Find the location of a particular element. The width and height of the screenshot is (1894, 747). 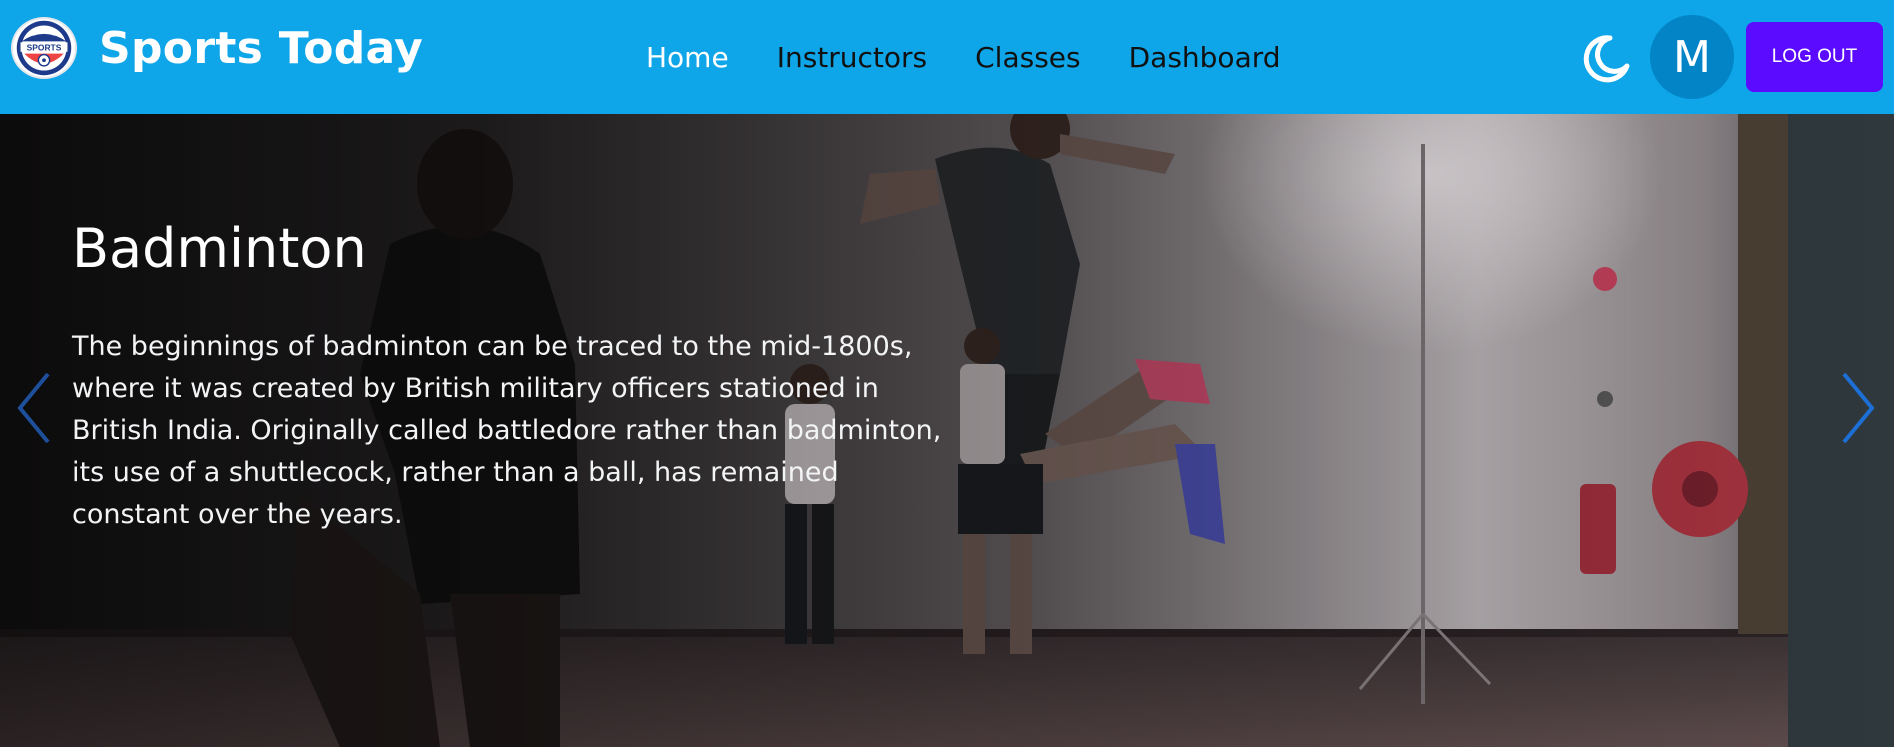

brand-name: Sports Today is located at coordinates (261, 48).